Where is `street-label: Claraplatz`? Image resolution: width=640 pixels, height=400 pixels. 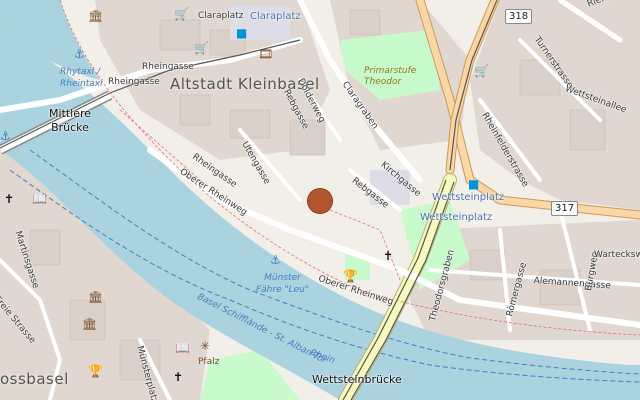 street-label: Claraplatz is located at coordinates (221, 16).